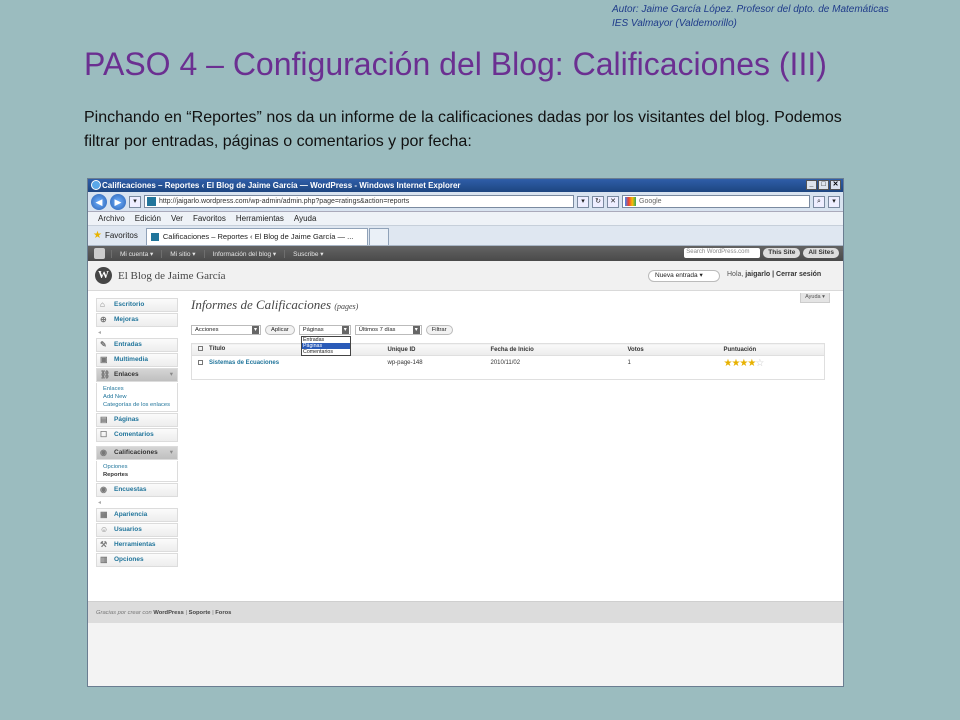 This screenshot has width=960, height=720. Describe the element at coordinates (129, 559) in the screenshot. I see `sidebar-label: Opciones` at that location.